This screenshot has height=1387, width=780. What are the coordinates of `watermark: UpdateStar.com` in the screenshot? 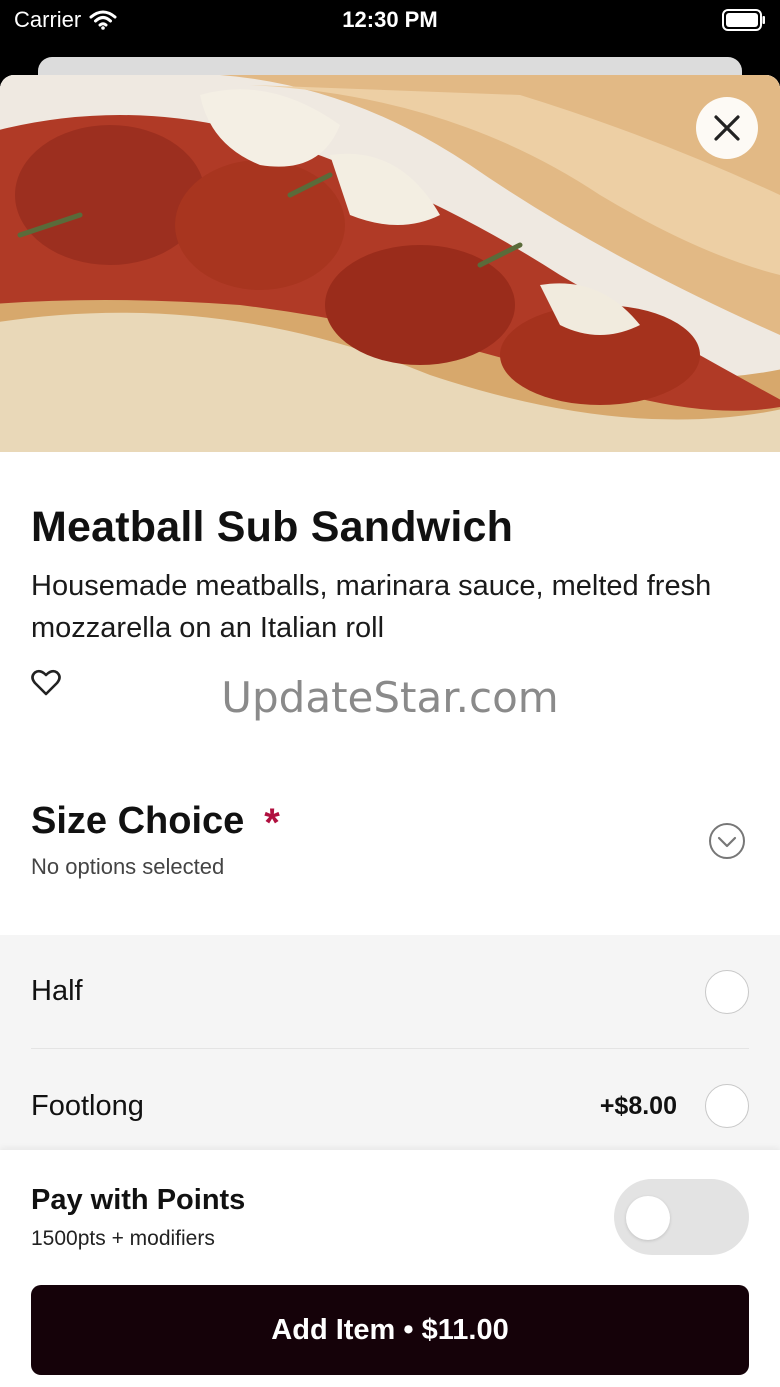 It's located at (390, 697).